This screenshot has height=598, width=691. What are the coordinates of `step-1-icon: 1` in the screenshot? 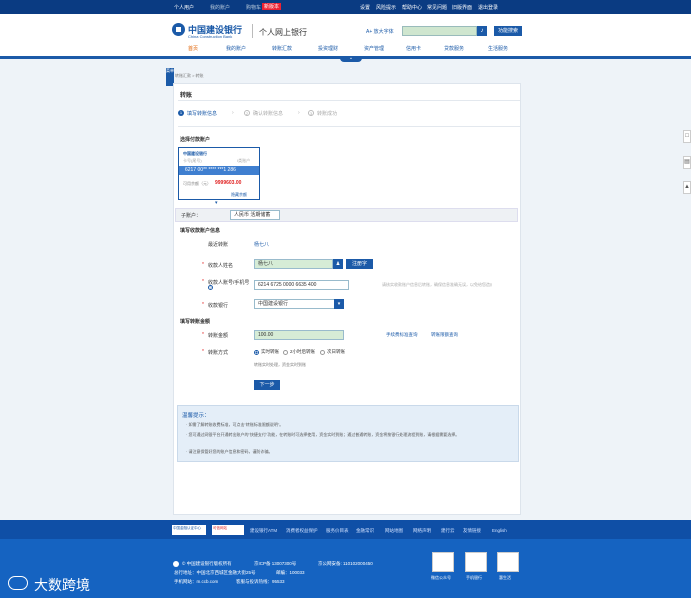 It's located at (181, 113).